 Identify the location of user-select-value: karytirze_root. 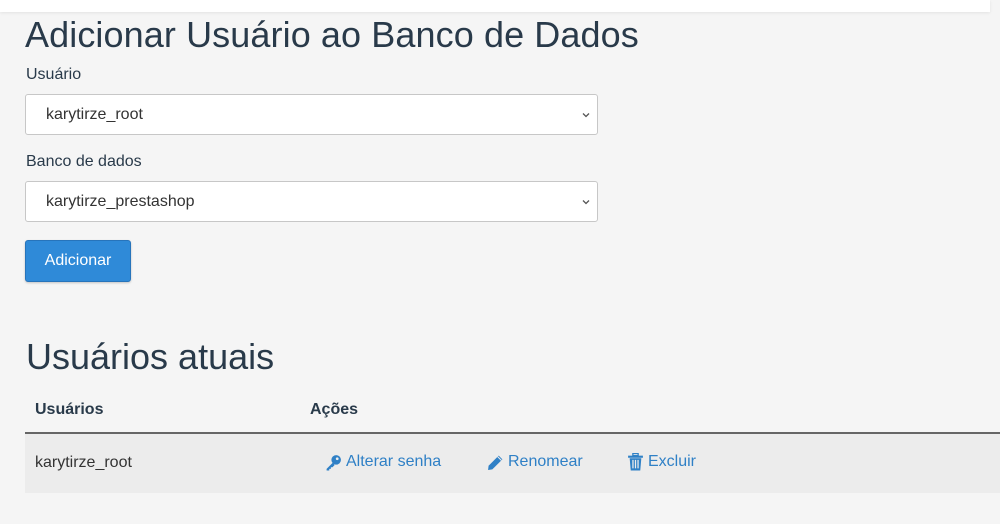
(94, 114).